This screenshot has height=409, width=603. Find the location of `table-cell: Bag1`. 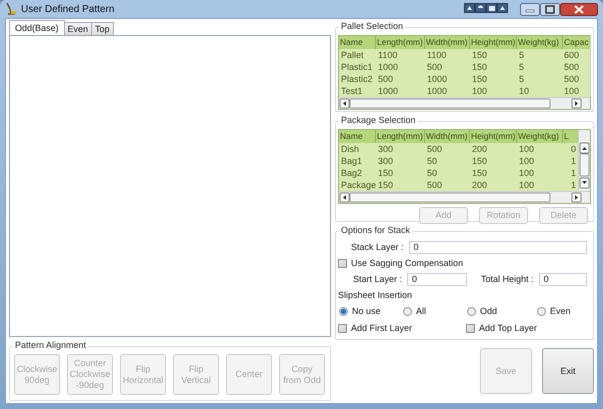

table-cell: Bag1 is located at coordinates (357, 161).